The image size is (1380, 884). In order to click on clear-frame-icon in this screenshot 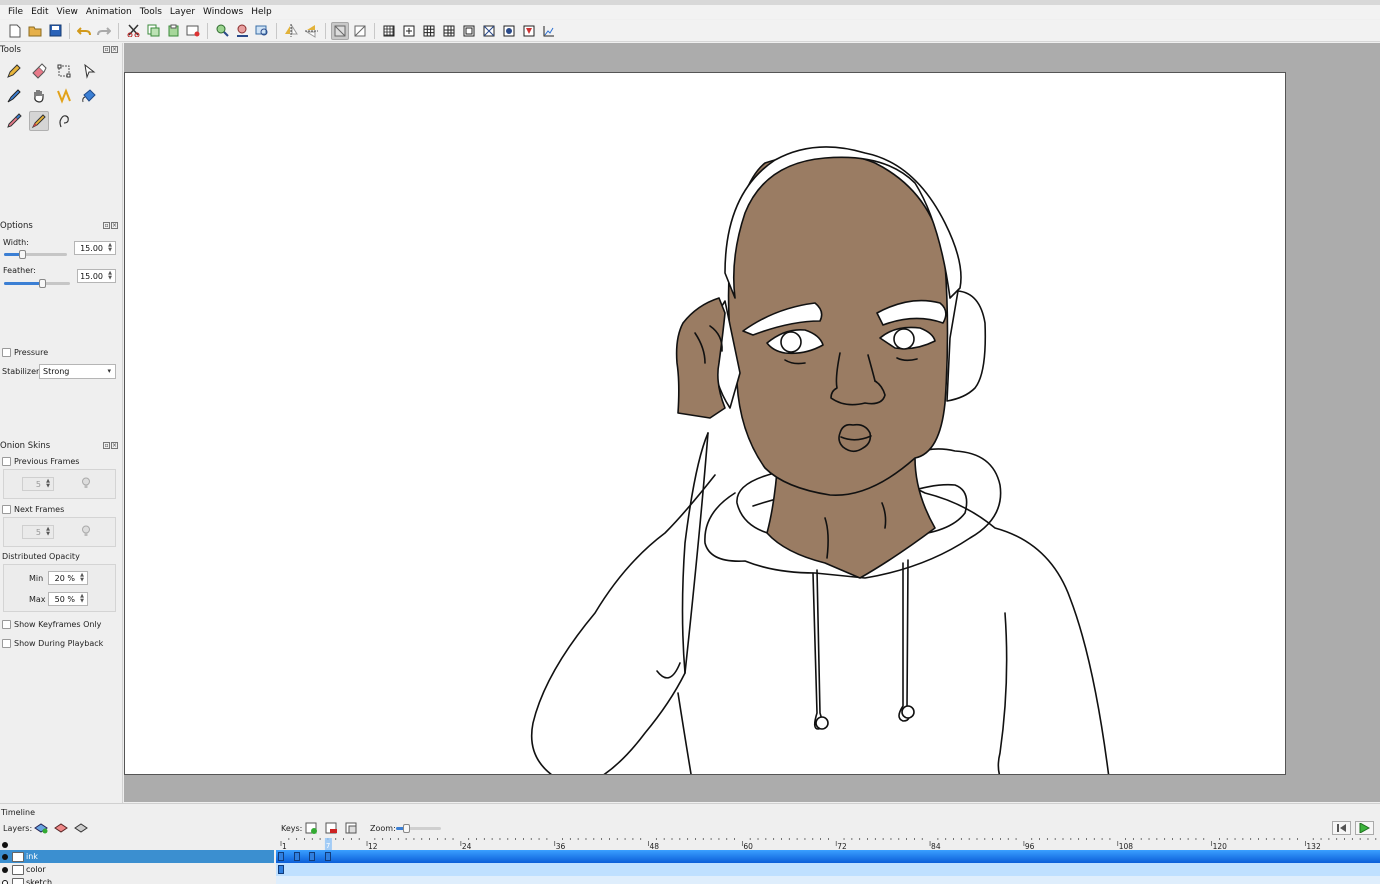, I will do `click(193, 31)`.